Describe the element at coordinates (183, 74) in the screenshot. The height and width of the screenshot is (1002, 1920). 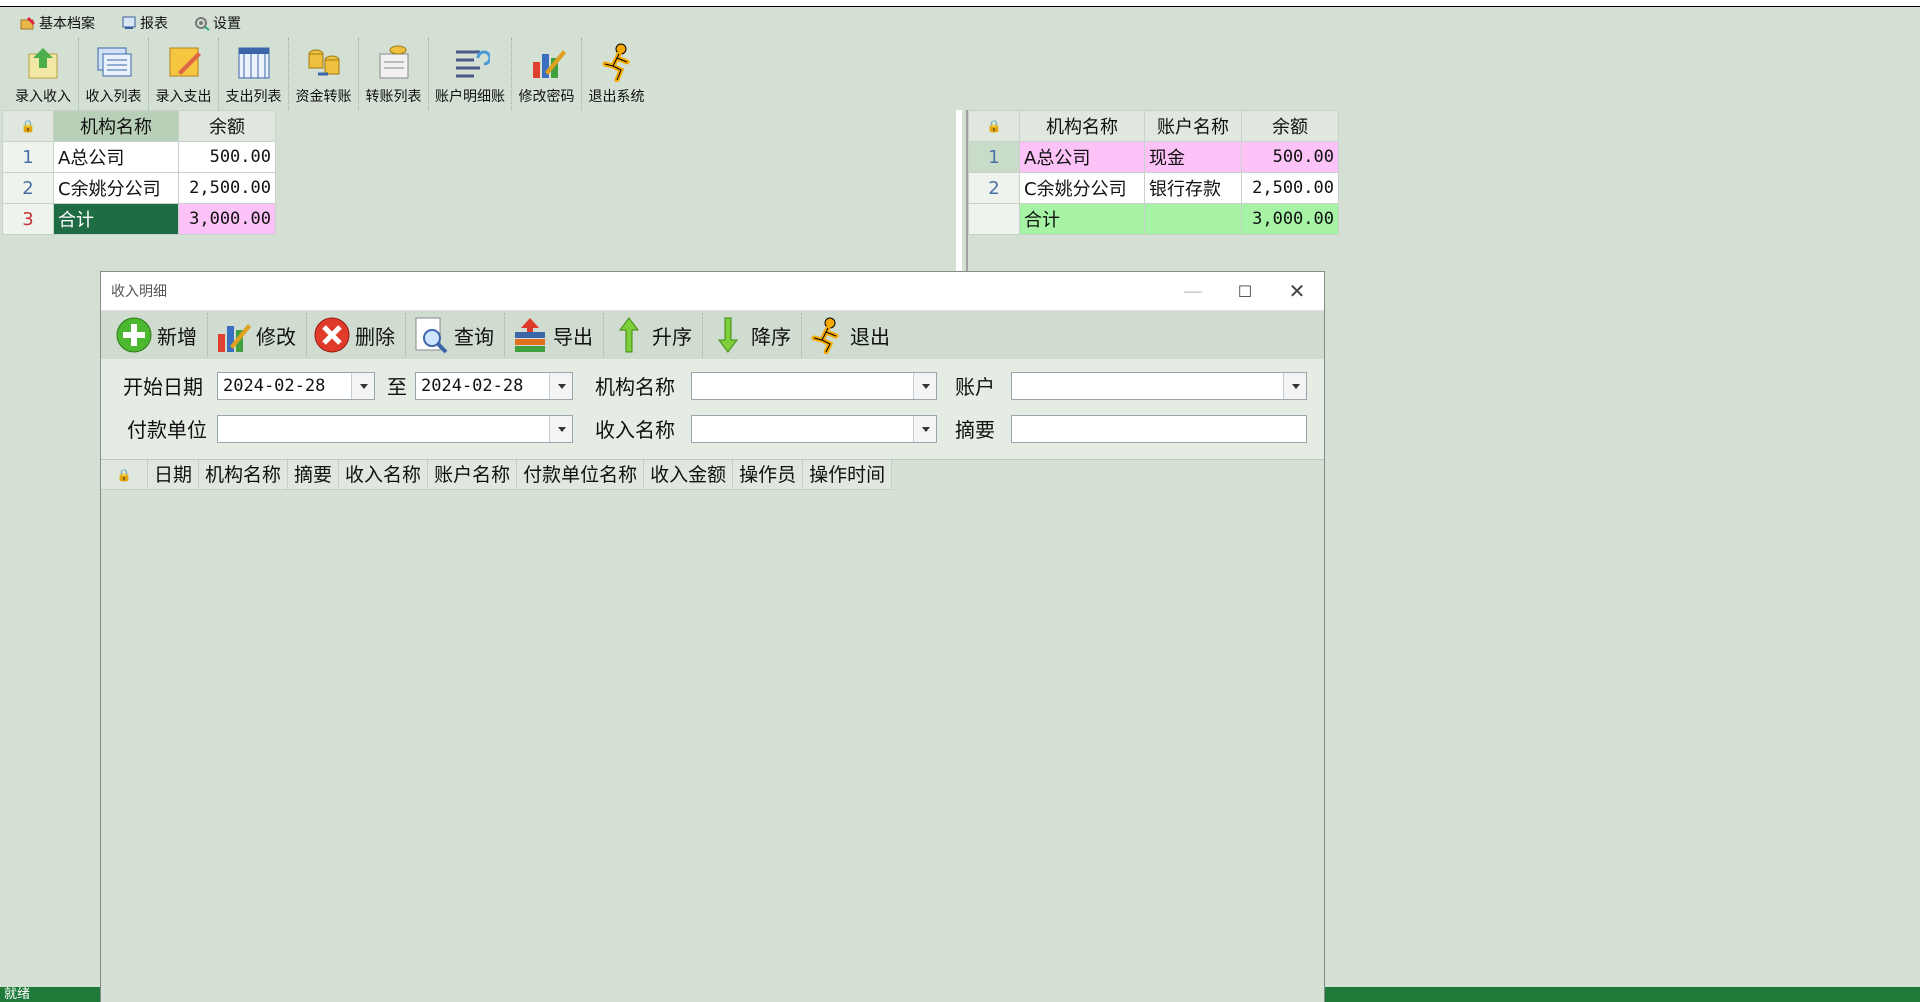
I see `expense-entry-button: 录入支出` at that location.